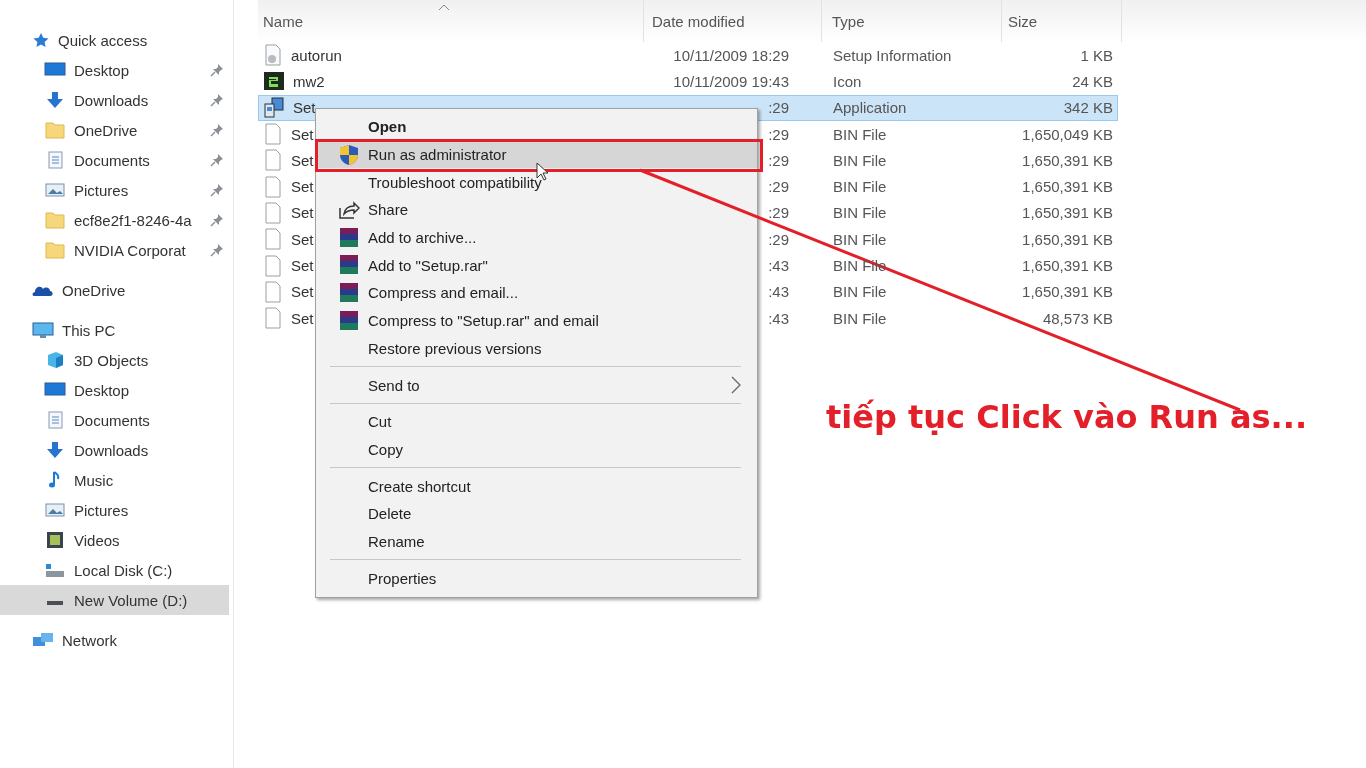 This screenshot has height=768, width=1366. I want to click on file-name: mw2, so click(309, 81).